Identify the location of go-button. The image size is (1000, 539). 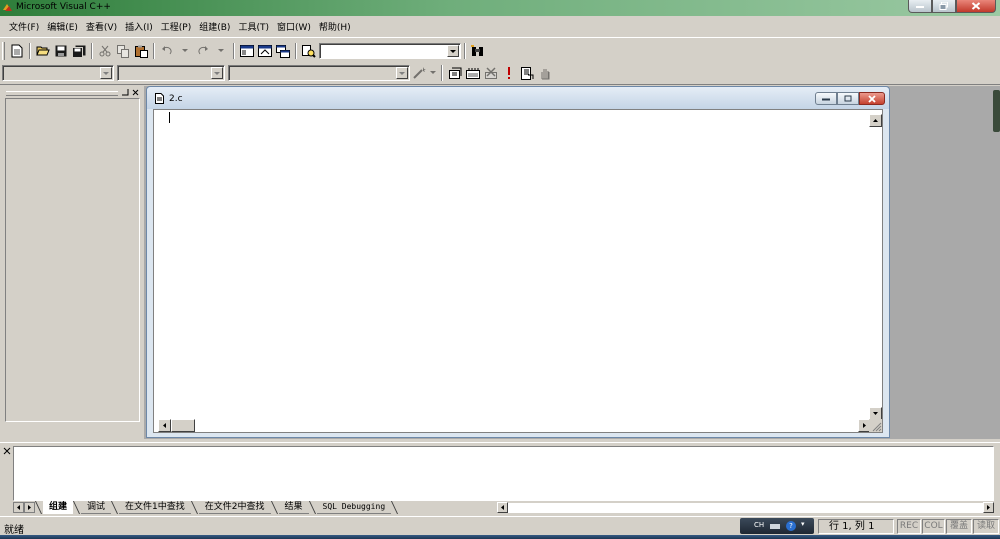
(527, 73).